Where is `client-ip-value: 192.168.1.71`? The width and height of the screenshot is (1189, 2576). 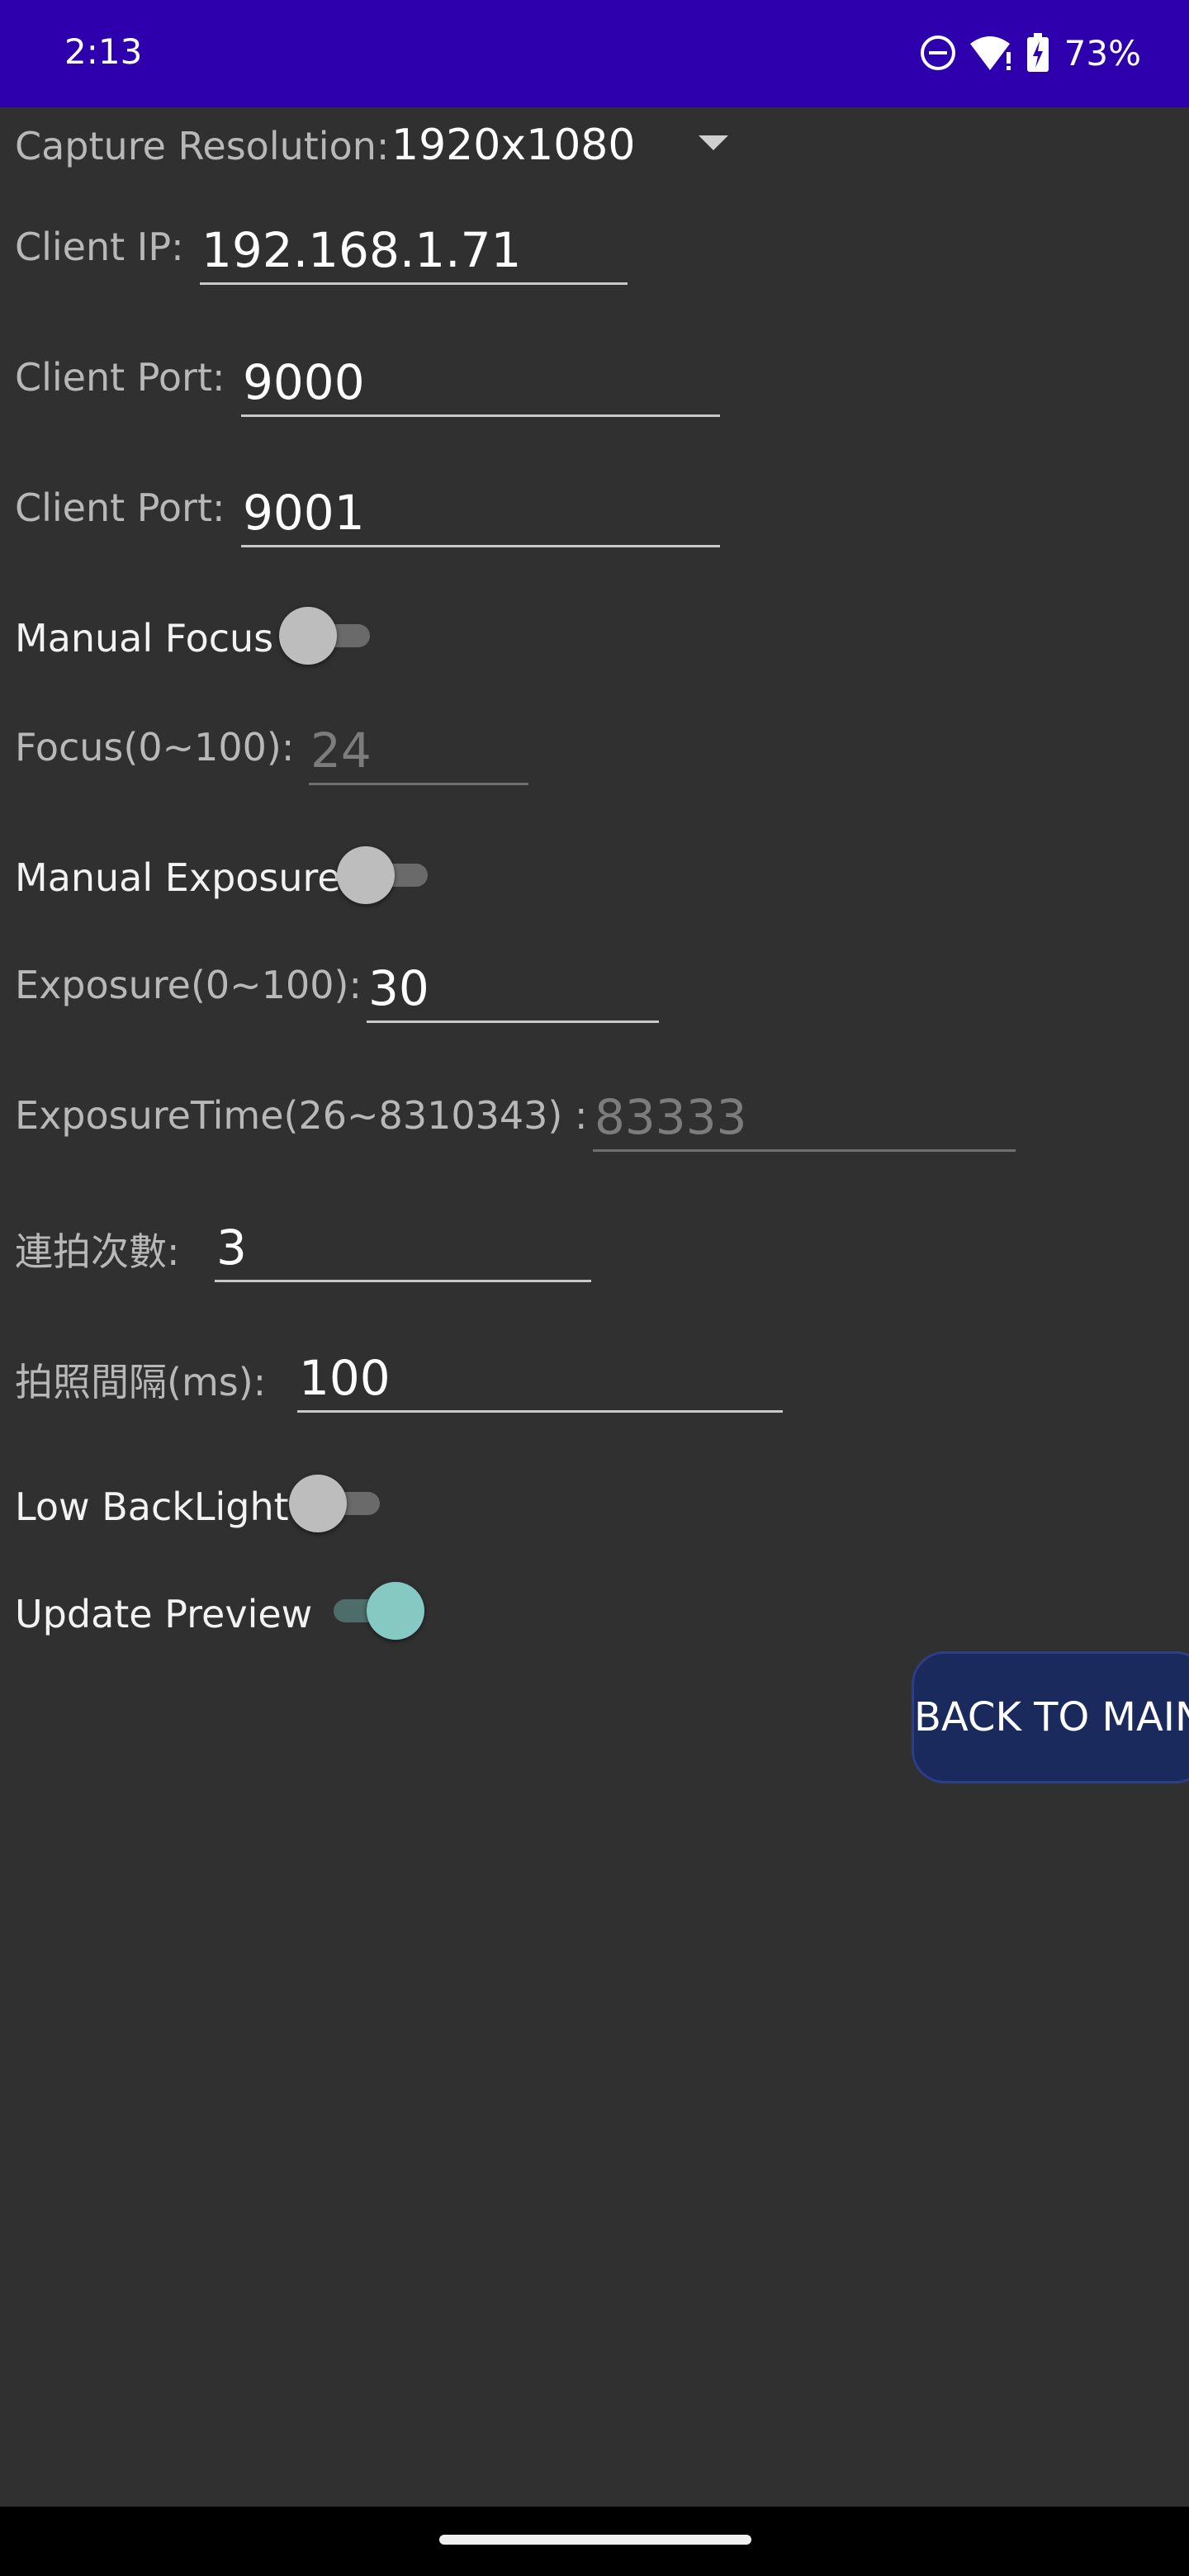
client-ip-value: 192.168.1.71 is located at coordinates (361, 250).